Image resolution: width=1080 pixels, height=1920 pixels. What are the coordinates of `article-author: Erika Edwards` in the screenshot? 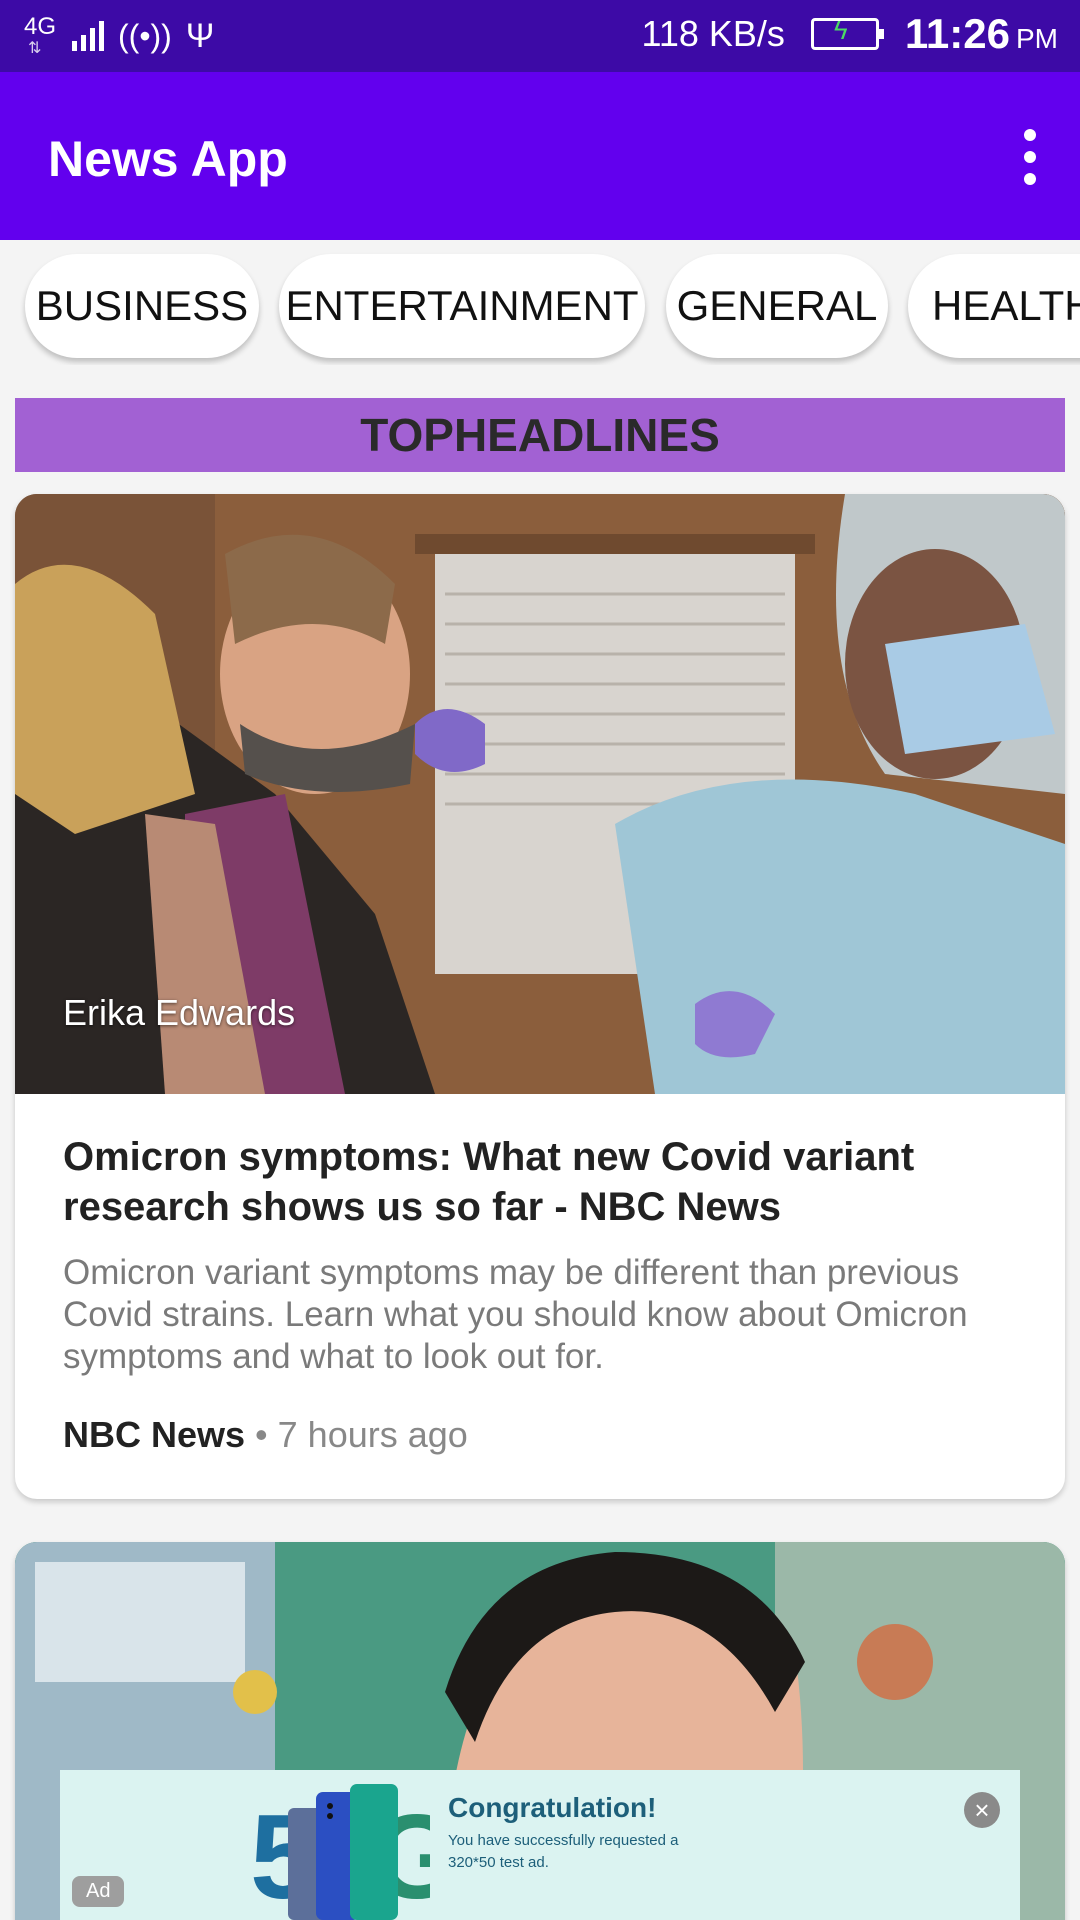 It's located at (179, 1012).